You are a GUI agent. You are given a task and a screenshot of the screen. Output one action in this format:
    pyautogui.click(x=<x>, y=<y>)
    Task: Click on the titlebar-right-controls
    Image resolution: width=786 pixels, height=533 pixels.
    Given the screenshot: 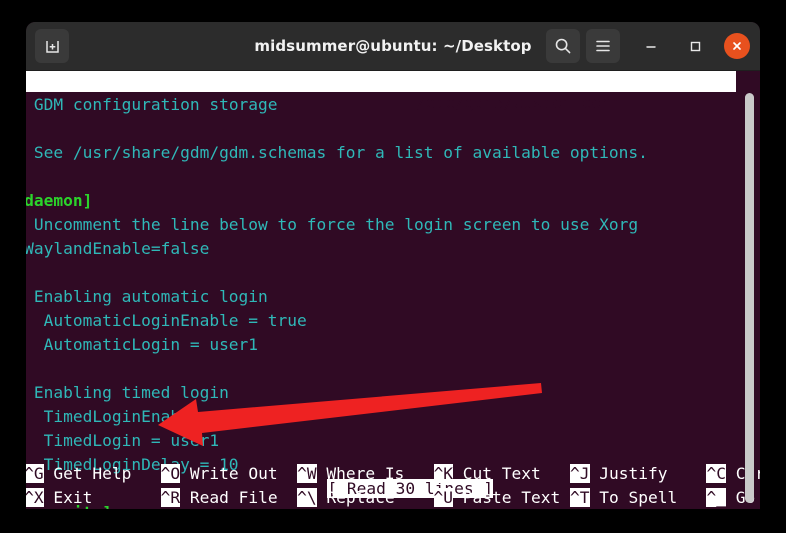 What is the action you would take?
    pyautogui.click(x=648, y=46)
    